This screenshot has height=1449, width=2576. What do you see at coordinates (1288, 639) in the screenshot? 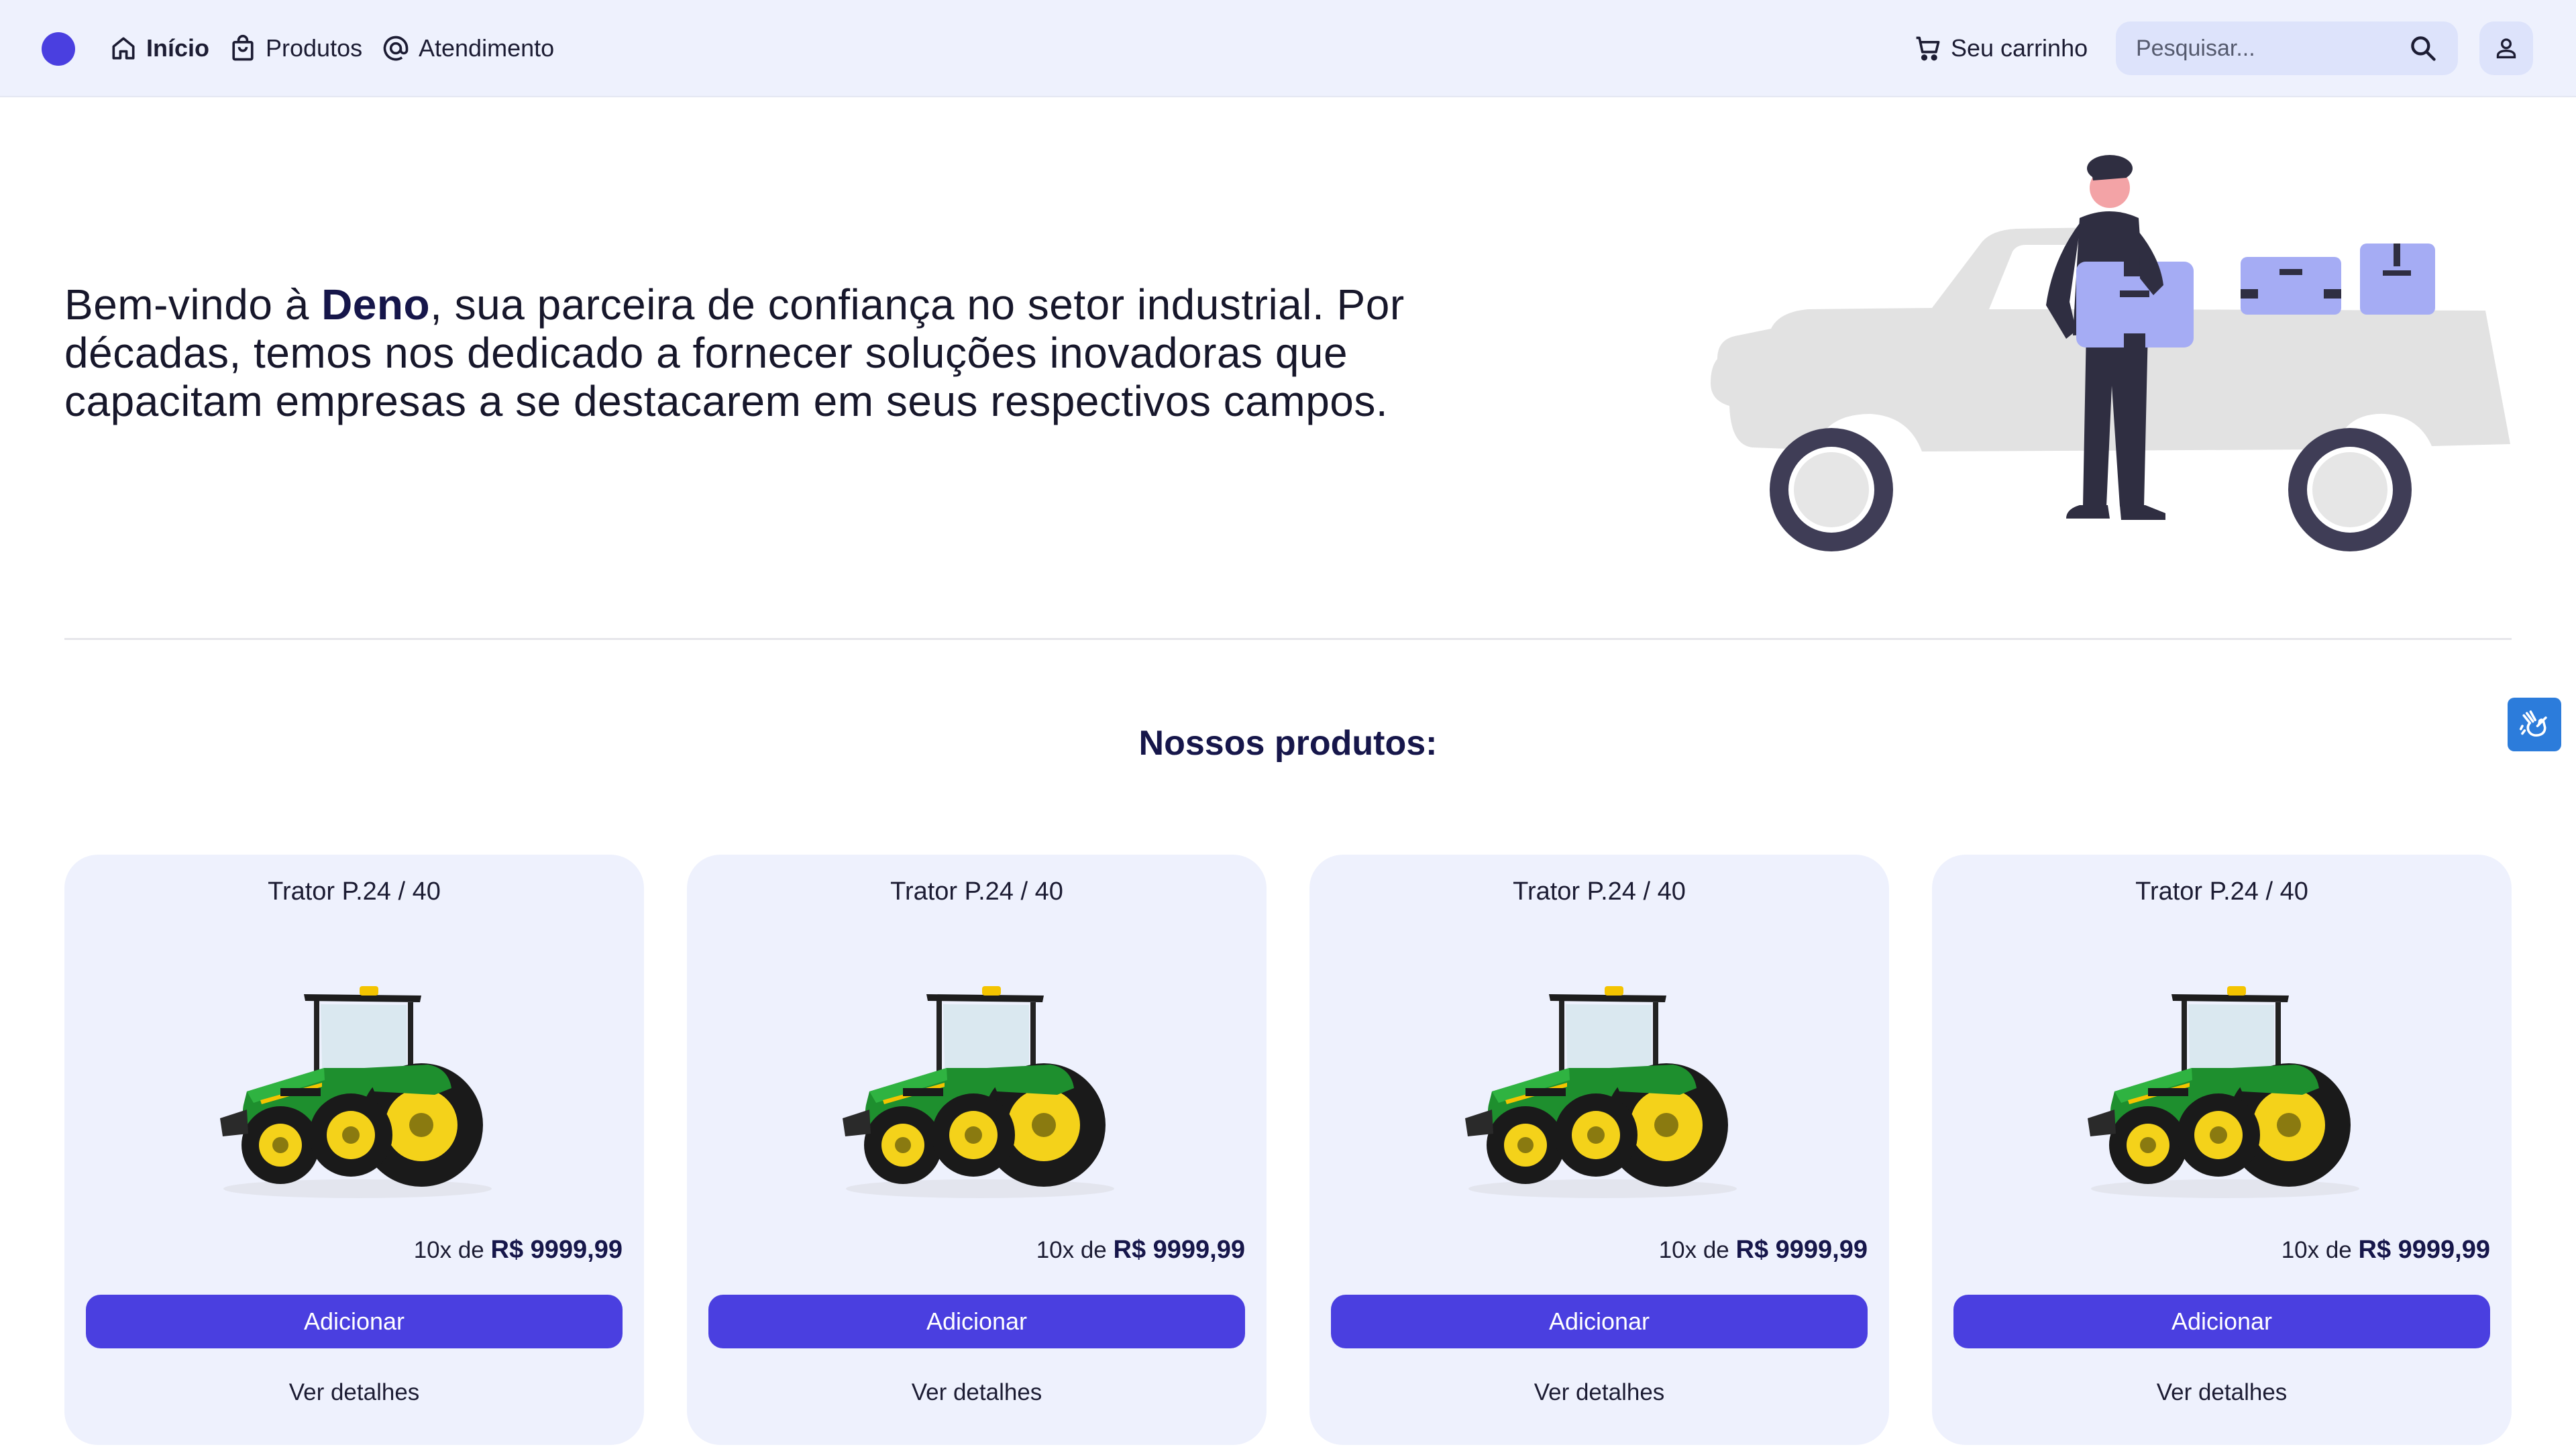
I see `section-divider` at bounding box center [1288, 639].